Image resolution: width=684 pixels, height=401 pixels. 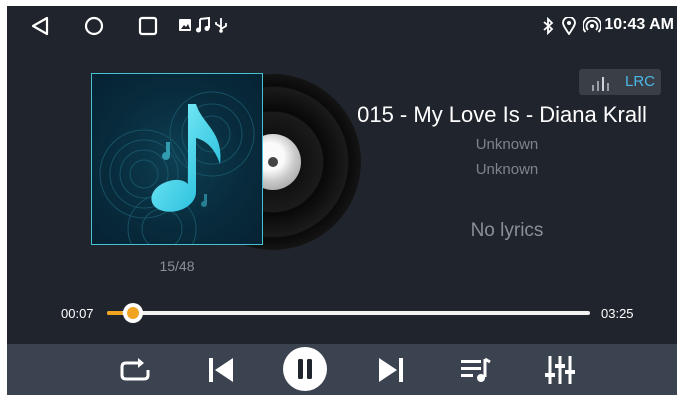 I want to click on bluetooth-icon, so click(x=548, y=28).